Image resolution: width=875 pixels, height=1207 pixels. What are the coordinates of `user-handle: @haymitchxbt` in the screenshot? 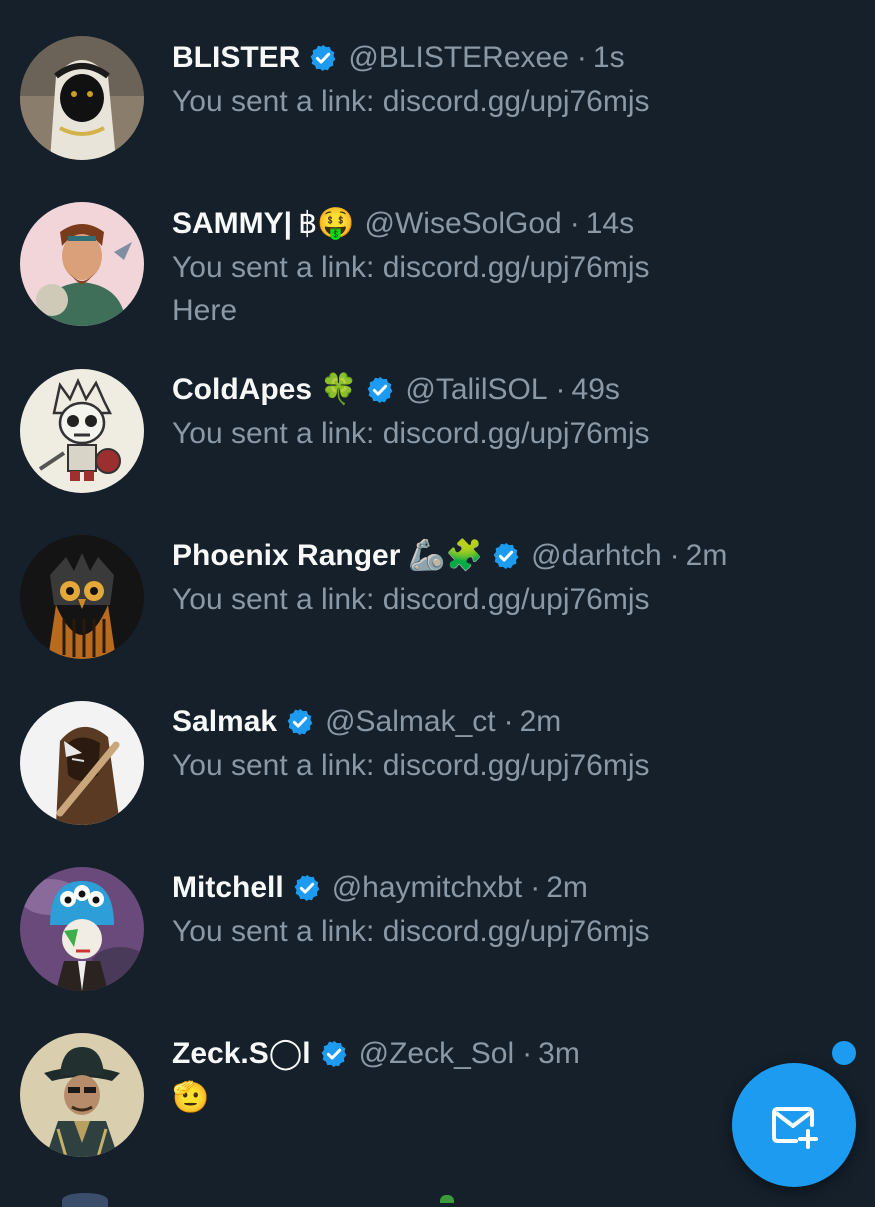 It's located at (427, 887).